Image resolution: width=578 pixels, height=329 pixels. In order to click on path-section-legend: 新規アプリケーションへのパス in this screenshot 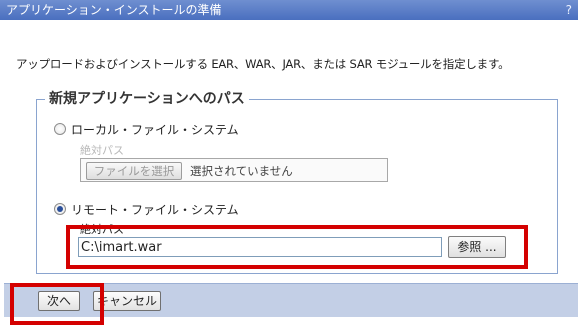, I will do `click(147, 98)`.